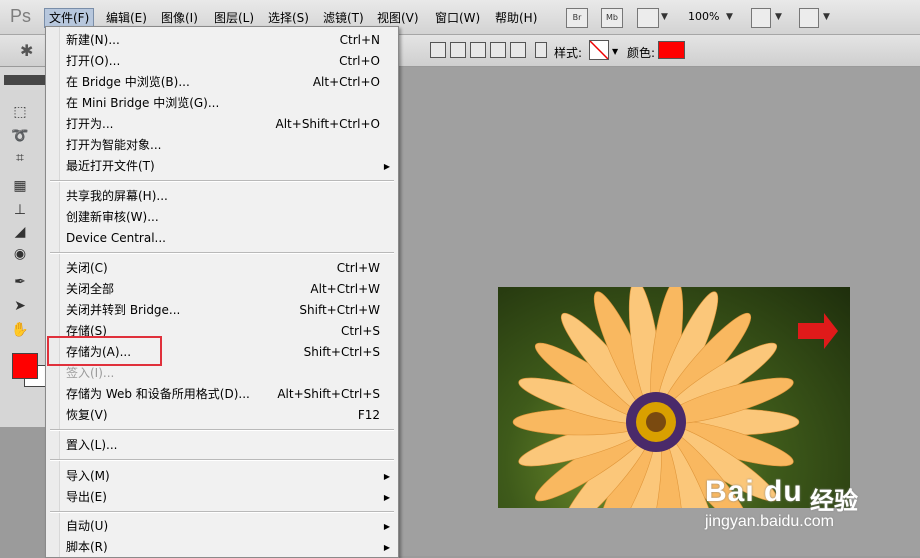  What do you see at coordinates (648, 18) in the screenshot?
I see `extras-icon` at bounding box center [648, 18].